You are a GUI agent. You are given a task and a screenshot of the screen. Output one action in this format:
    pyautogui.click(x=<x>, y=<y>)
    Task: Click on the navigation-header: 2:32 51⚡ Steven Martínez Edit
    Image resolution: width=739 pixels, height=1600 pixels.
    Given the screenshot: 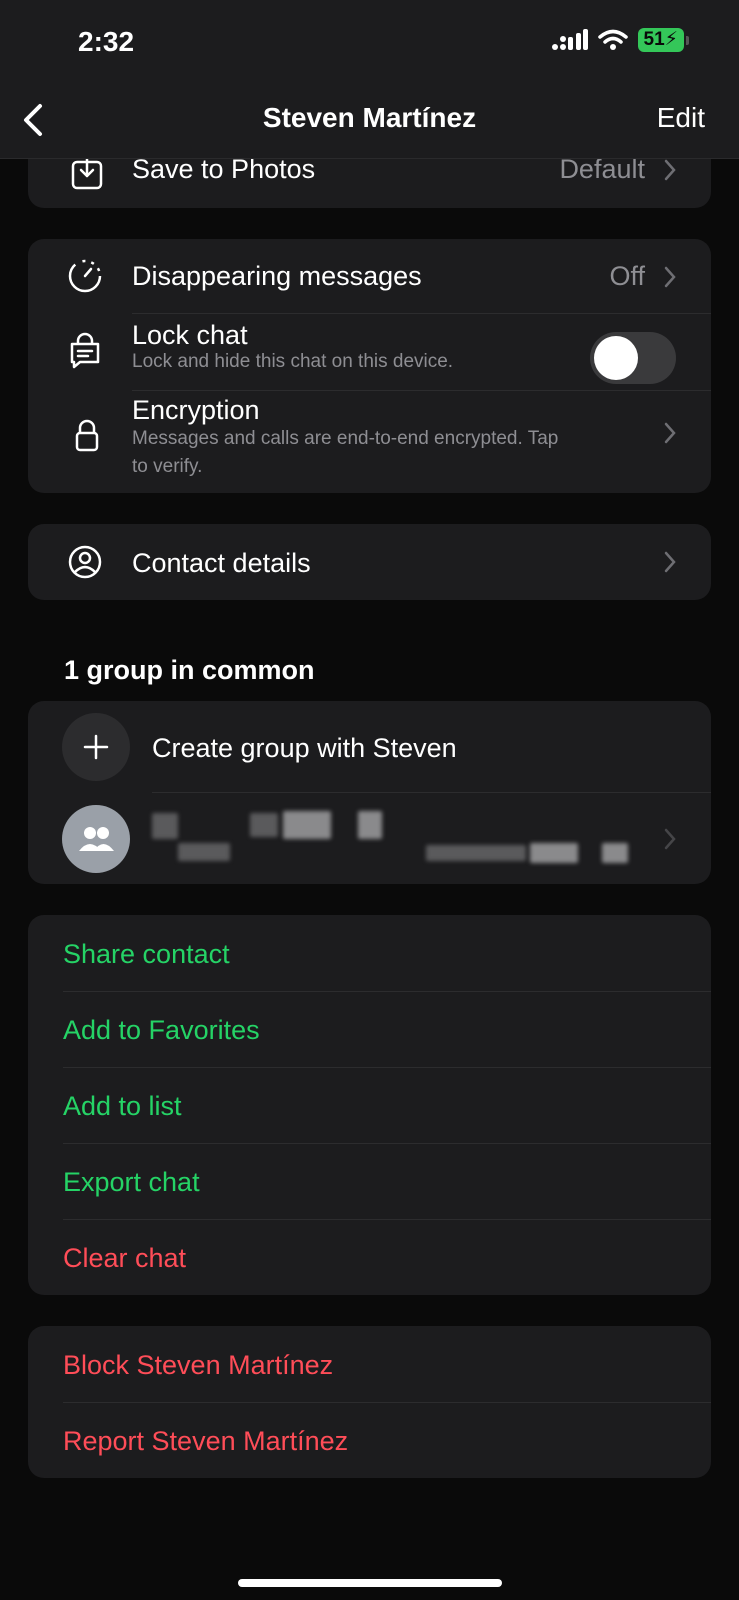 What is the action you would take?
    pyautogui.click(x=369, y=79)
    